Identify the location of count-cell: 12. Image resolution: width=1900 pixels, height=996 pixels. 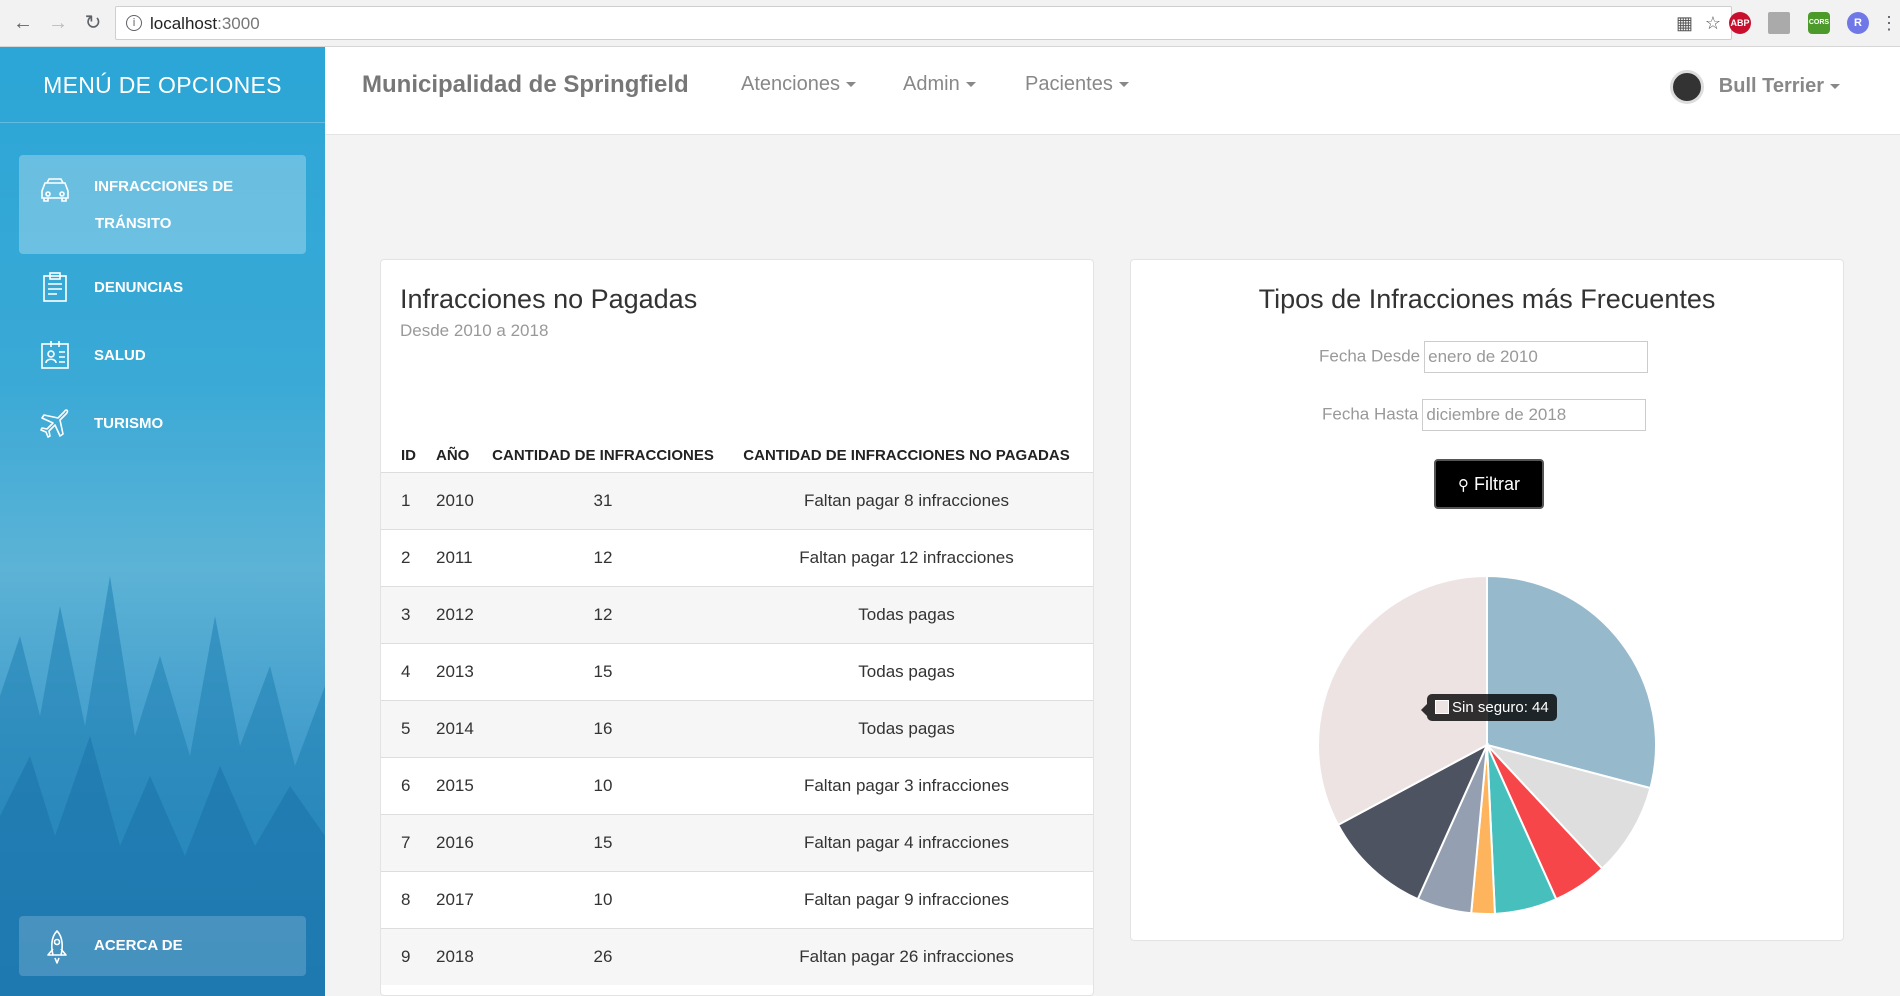
(603, 614).